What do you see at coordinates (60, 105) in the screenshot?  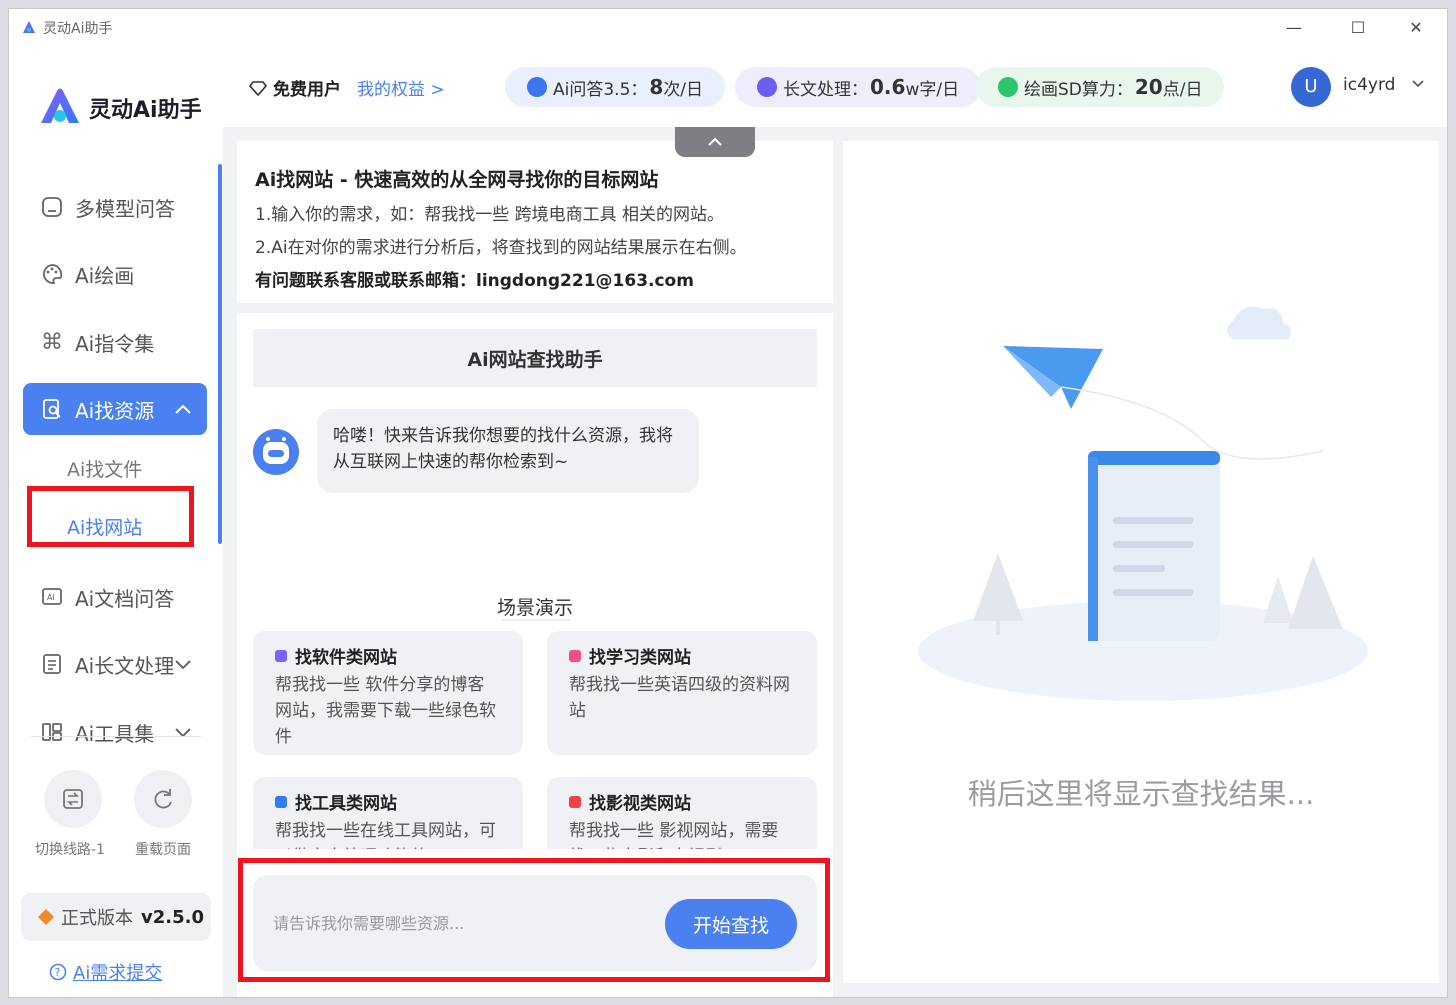 I see `brand-logo-icon` at bounding box center [60, 105].